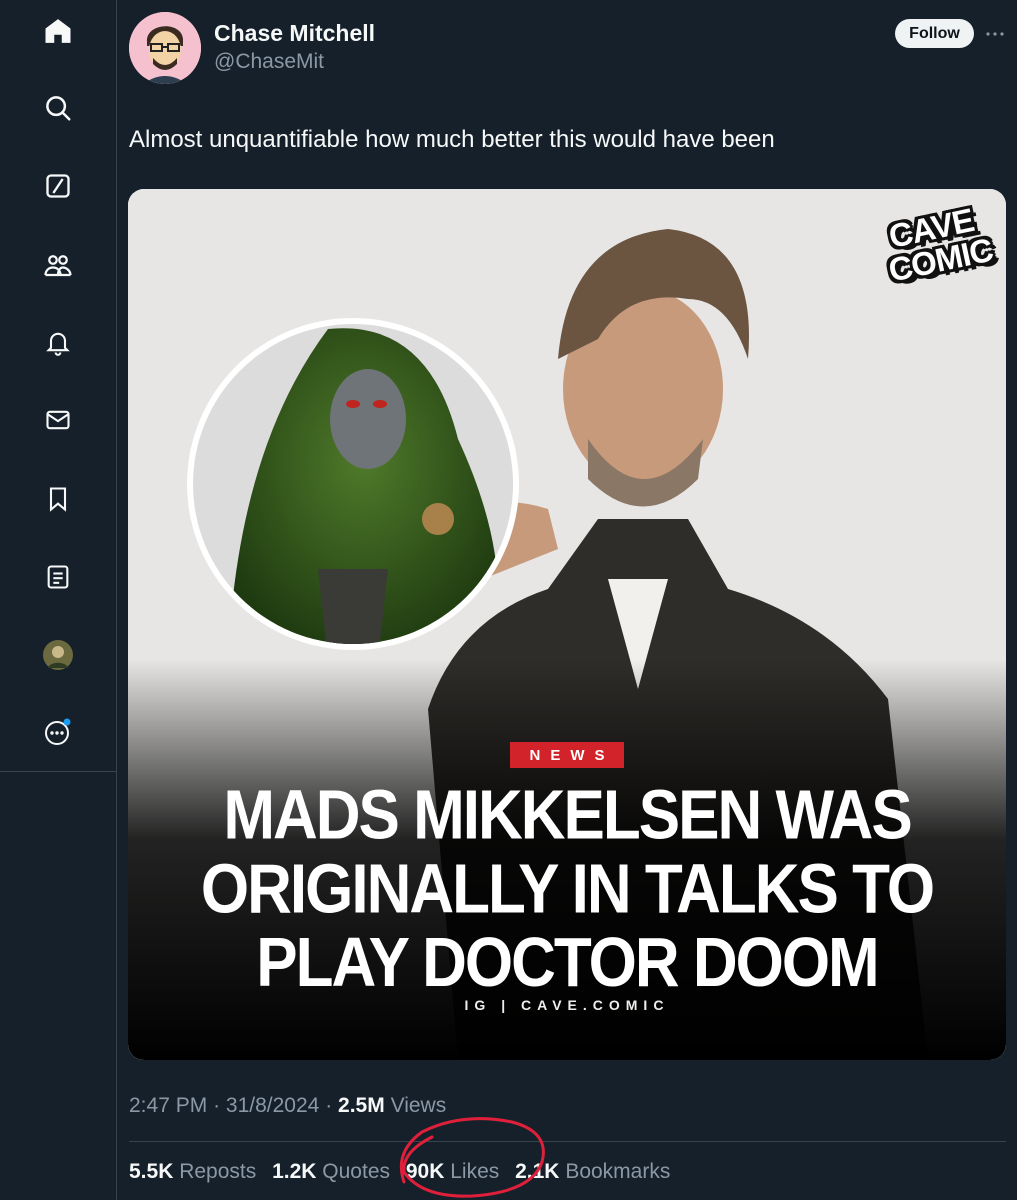 This screenshot has width=1017, height=1200. What do you see at coordinates (592, 1171) in the screenshot?
I see `bookmarks-stat: 2.1K Bookmarks` at bounding box center [592, 1171].